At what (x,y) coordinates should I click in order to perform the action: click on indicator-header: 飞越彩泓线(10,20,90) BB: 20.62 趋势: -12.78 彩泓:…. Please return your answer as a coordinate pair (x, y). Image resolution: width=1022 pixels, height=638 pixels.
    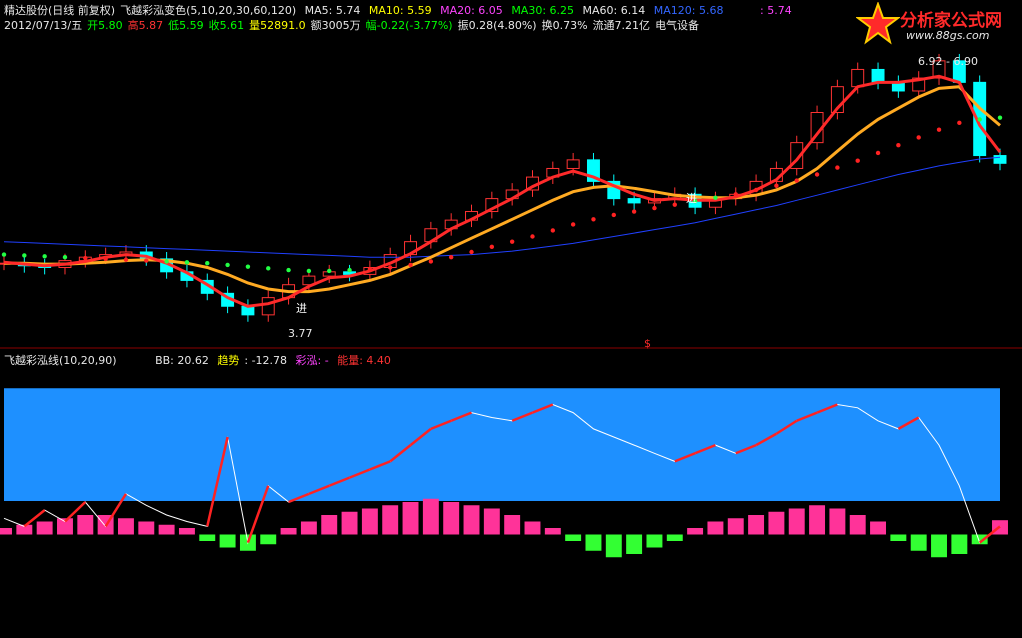
    Looking at the image, I should click on (200, 360).